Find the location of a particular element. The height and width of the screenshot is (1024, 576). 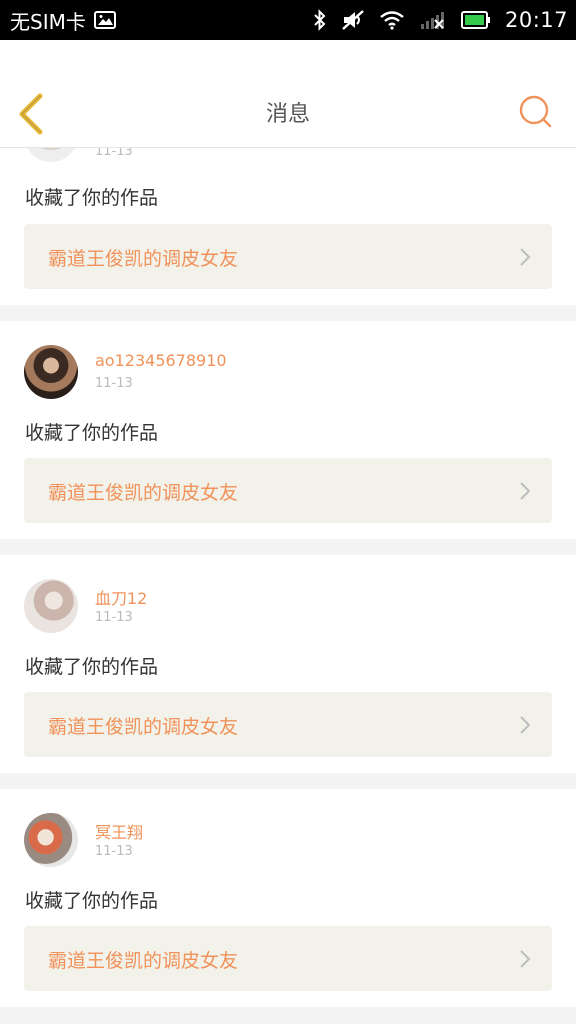

username: ao12345678910 is located at coordinates (161, 360).